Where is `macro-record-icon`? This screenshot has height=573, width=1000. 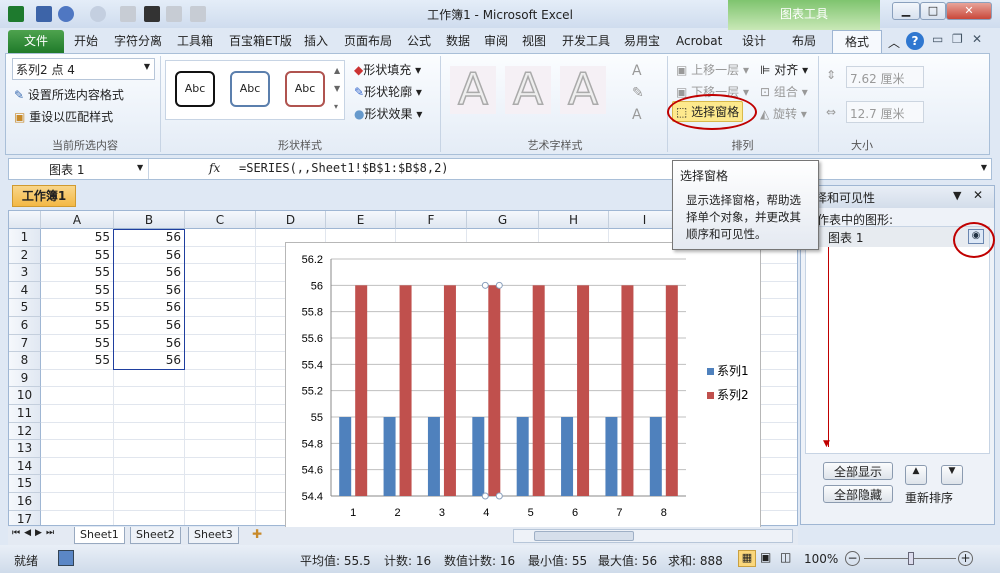 macro-record-icon is located at coordinates (66, 558).